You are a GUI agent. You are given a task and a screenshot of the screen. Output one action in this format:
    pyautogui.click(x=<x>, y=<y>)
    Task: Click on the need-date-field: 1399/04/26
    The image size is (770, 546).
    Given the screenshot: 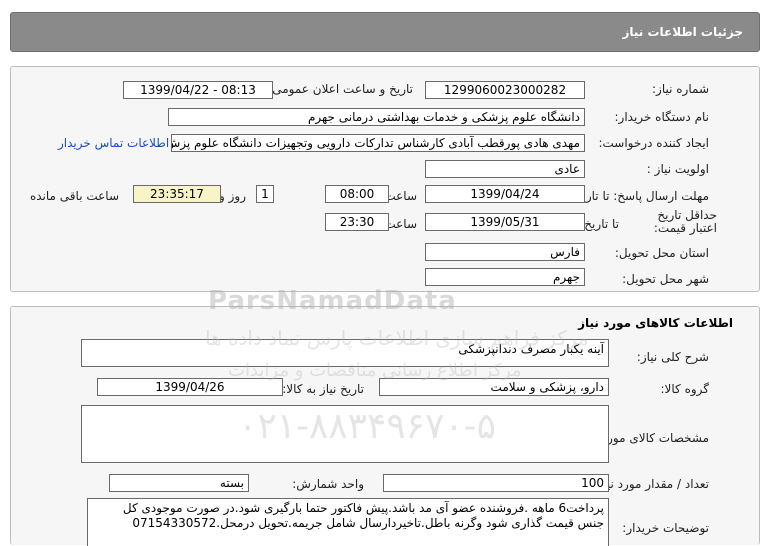 What is the action you would take?
    pyautogui.click(x=190, y=387)
    